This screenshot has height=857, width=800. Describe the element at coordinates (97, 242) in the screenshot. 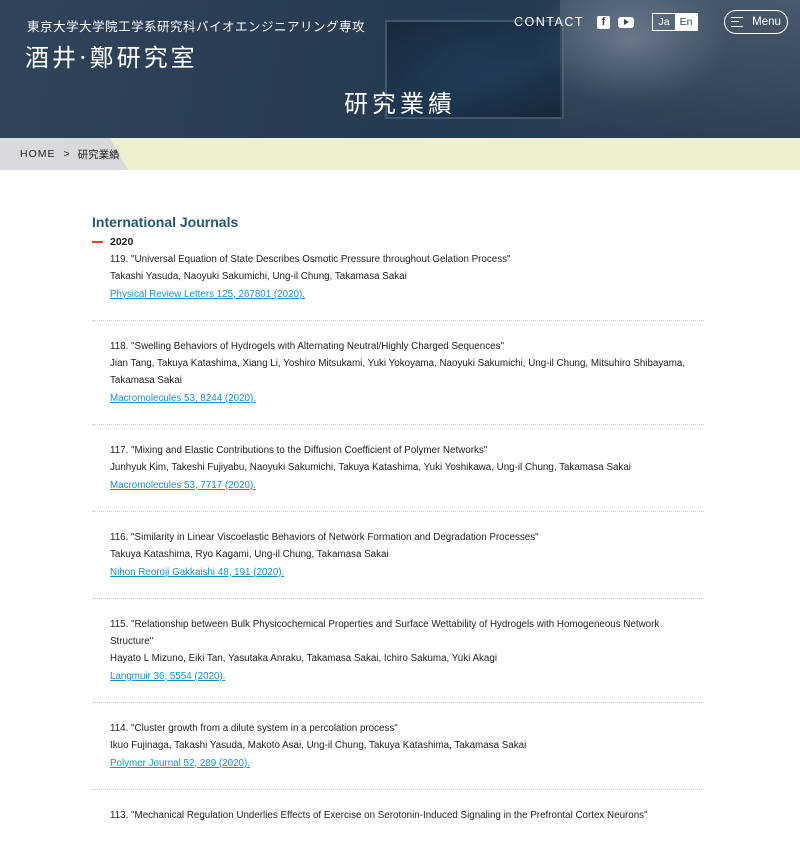

I see `year-marker-icon` at that location.